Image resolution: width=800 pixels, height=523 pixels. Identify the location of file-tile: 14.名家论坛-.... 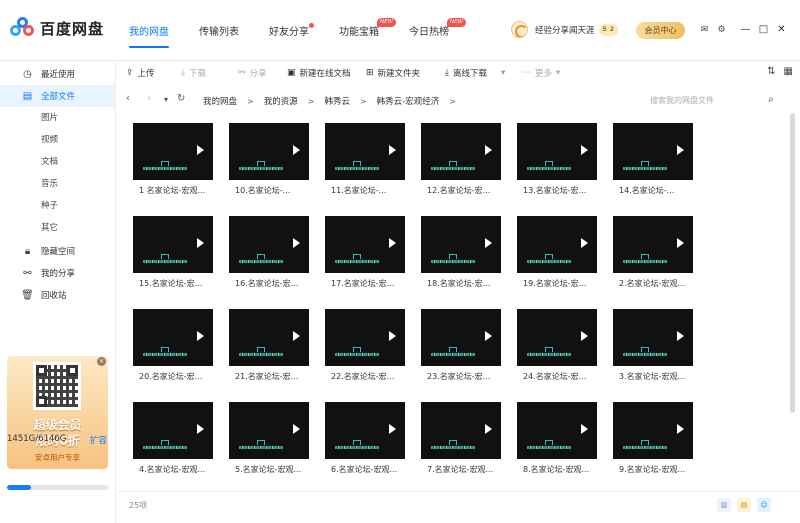
(653, 157).